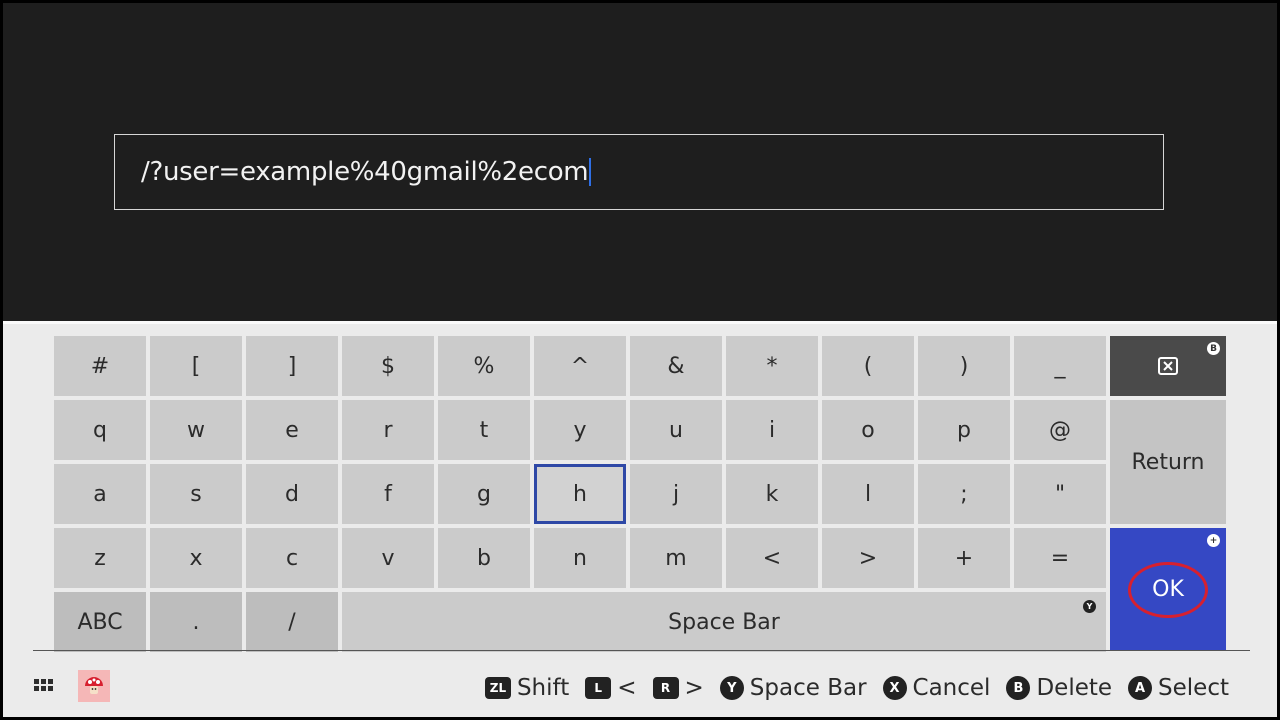 This screenshot has height=720, width=1280. What do you see at coordinates (772, 494) in the screenshot?
I see `key-2-7: k` at bounding box center [772, 494].